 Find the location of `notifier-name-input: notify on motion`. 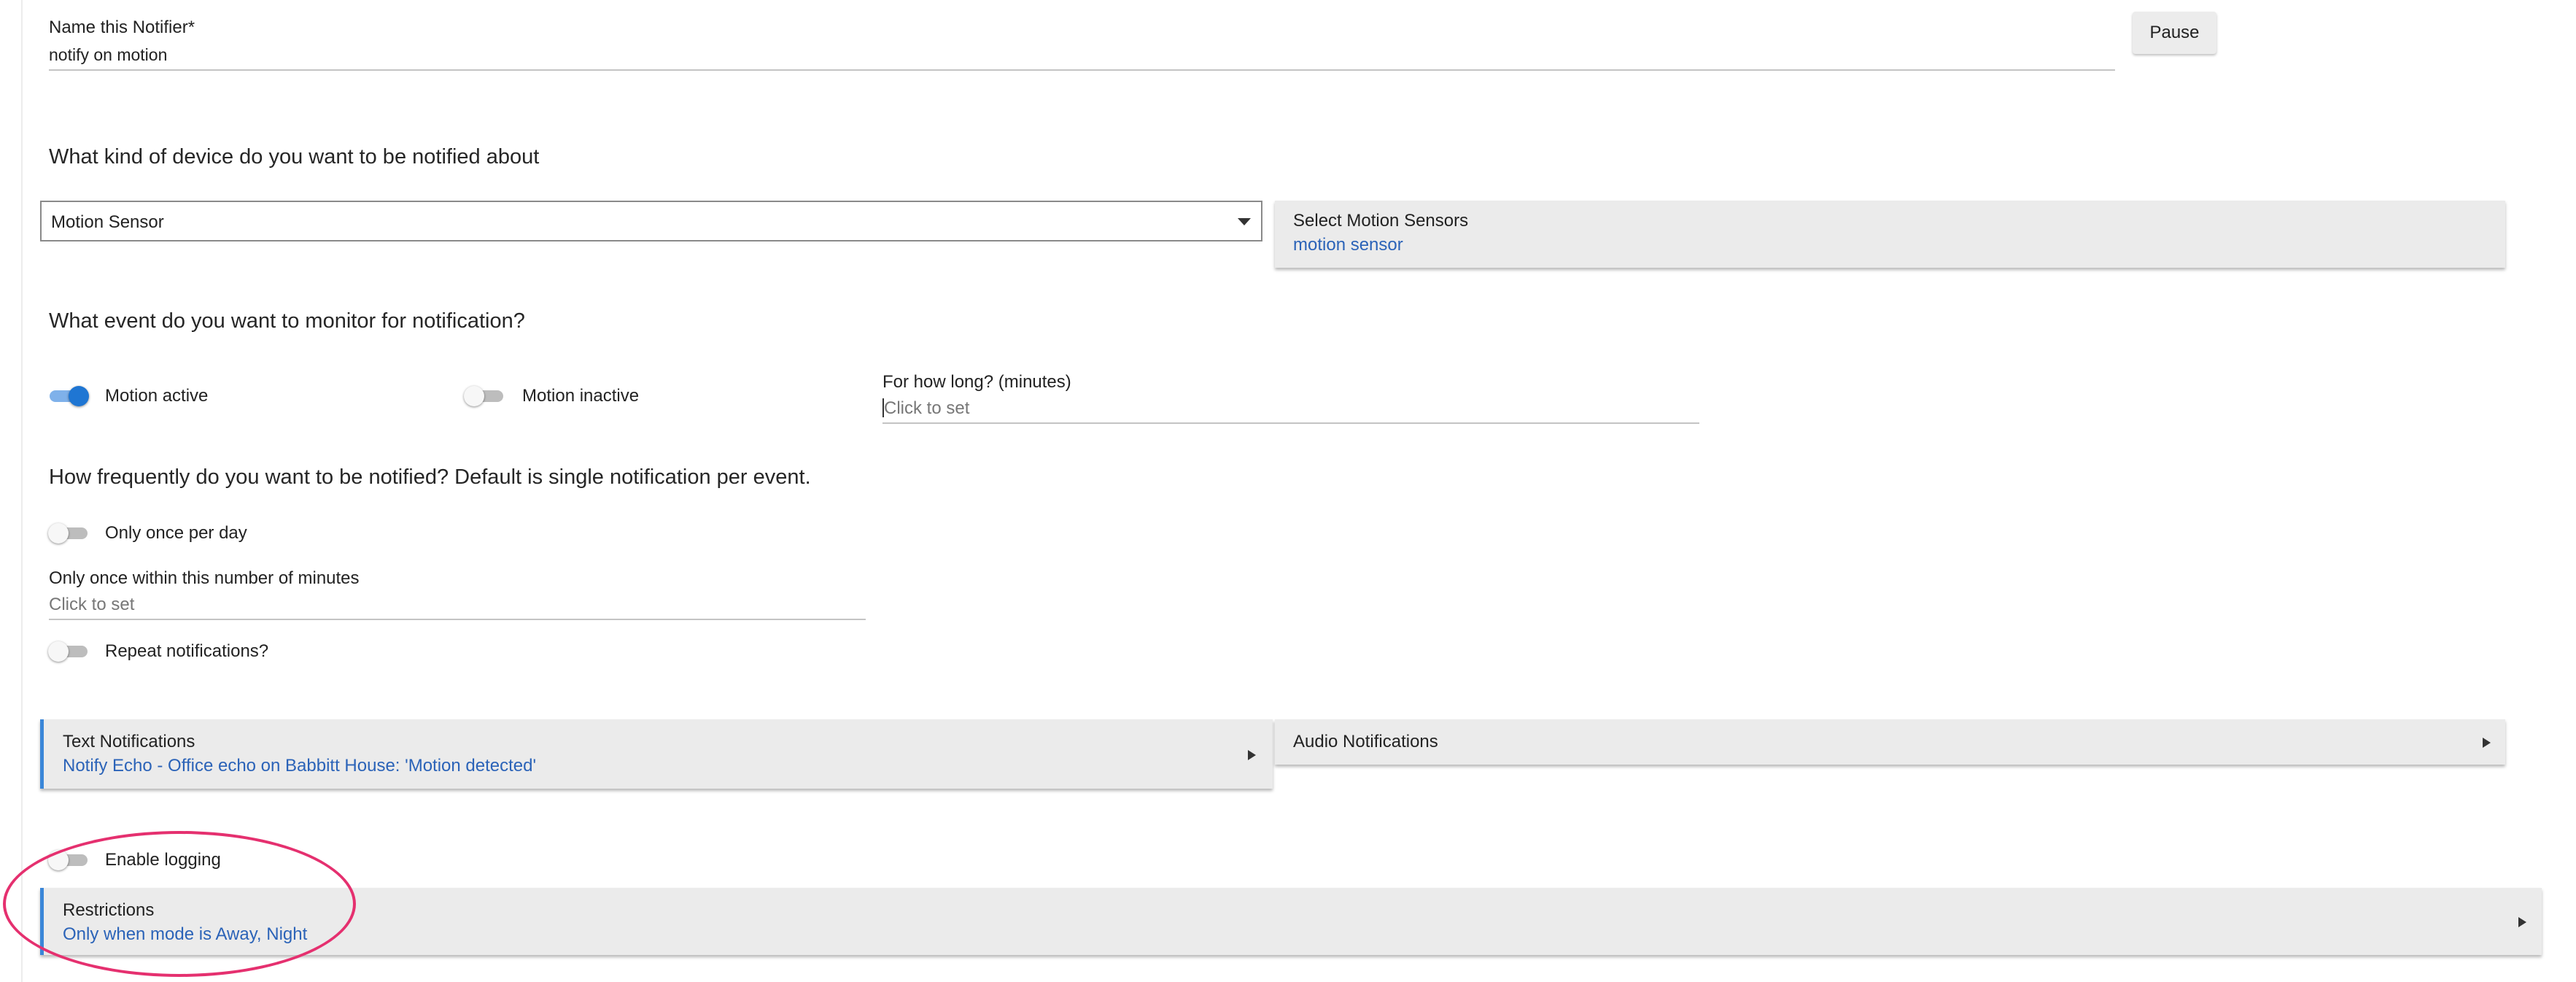

notifier-name-input: notify on motion is located at coordinates (108, 55).